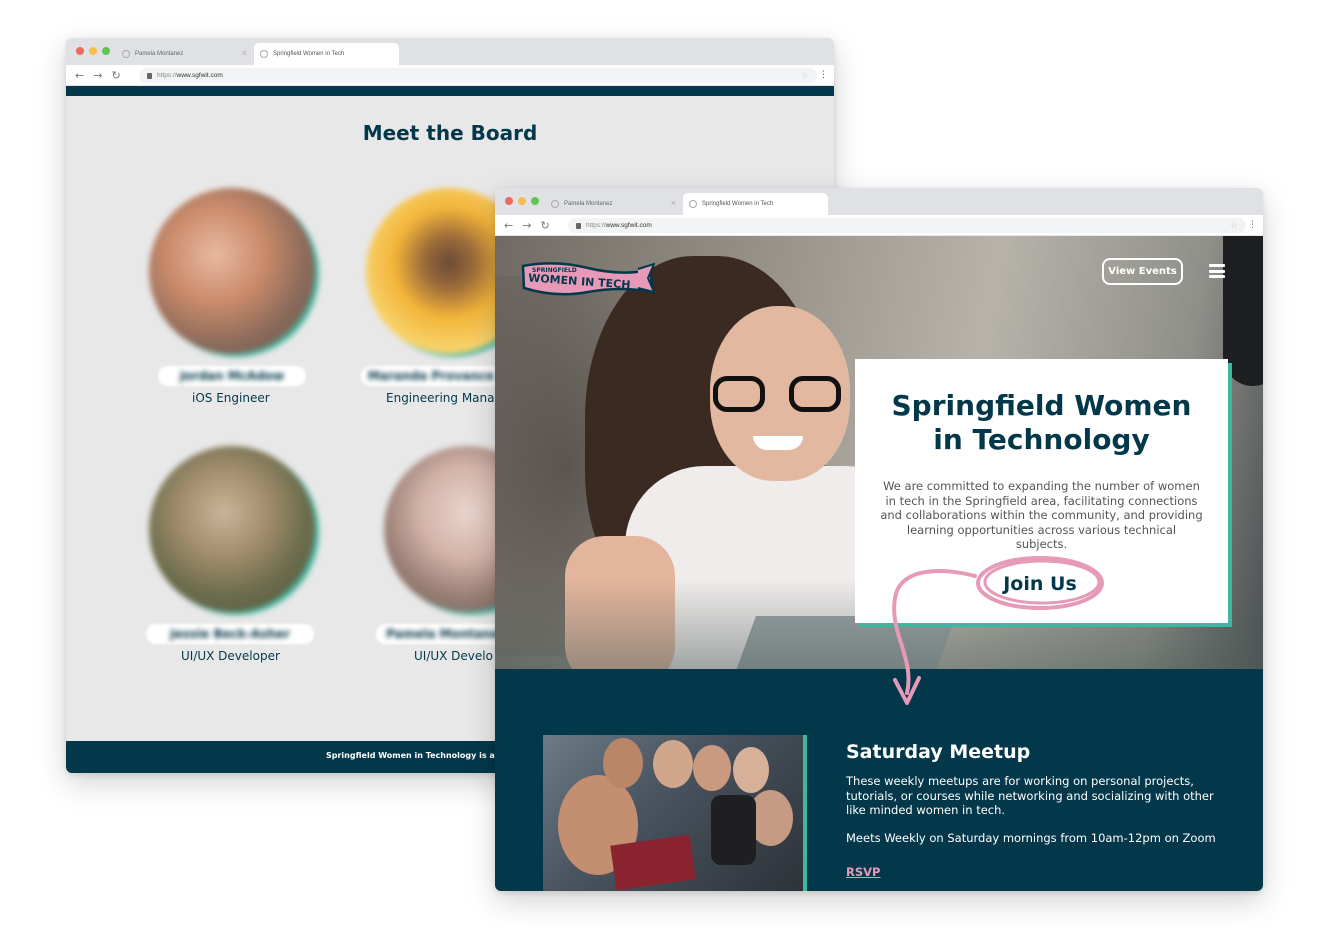 This screenshot has height=952, width=1320. Describe the element at coordinates (863, 872) in the screenshot. I see `rsvp-link: RSVP` at that location.